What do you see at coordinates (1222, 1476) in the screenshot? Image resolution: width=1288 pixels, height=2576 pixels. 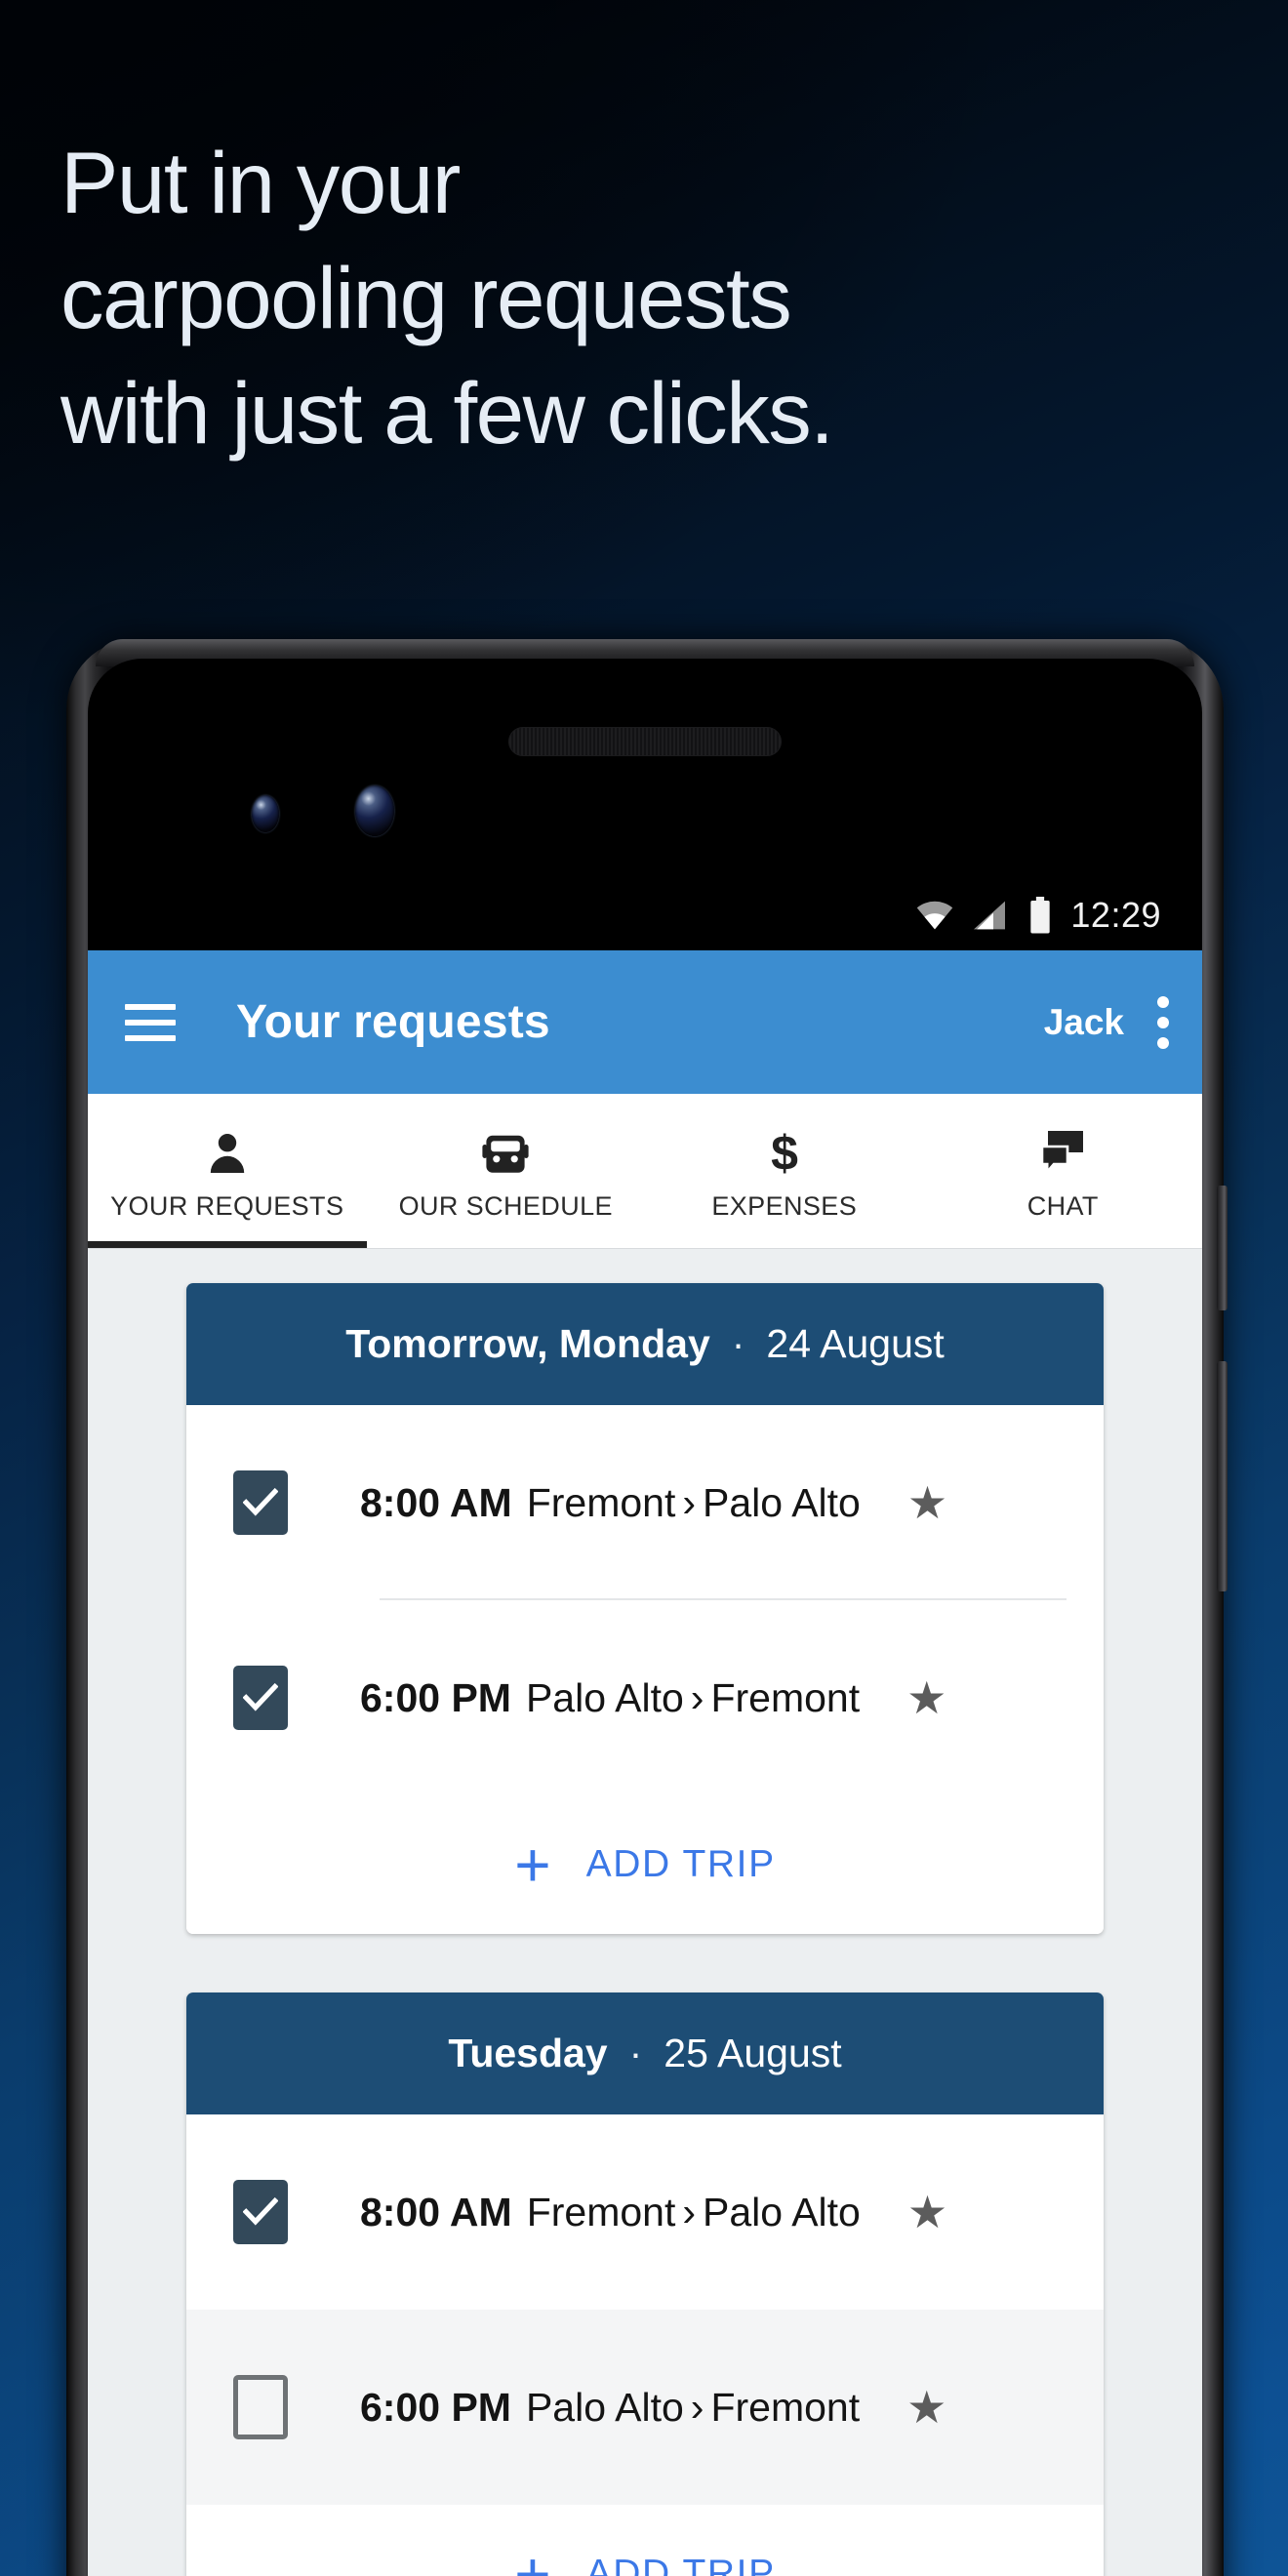 I see `volume-button` at bounding box center [1222, 1476].